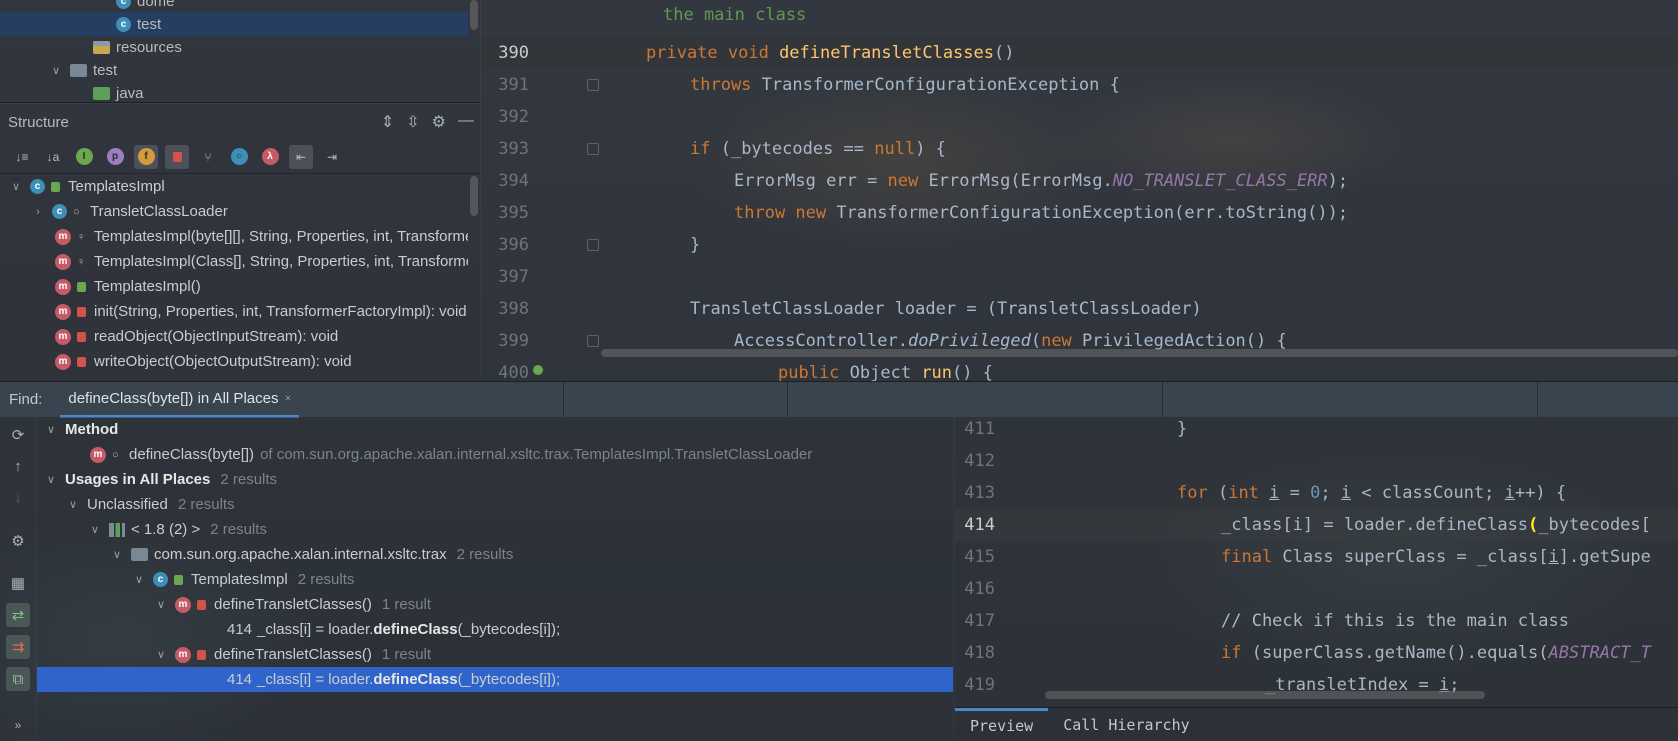 The width and height of the screenshot is (1678, 741). I want to click on tree-item-label: resources, so click(149, 47).